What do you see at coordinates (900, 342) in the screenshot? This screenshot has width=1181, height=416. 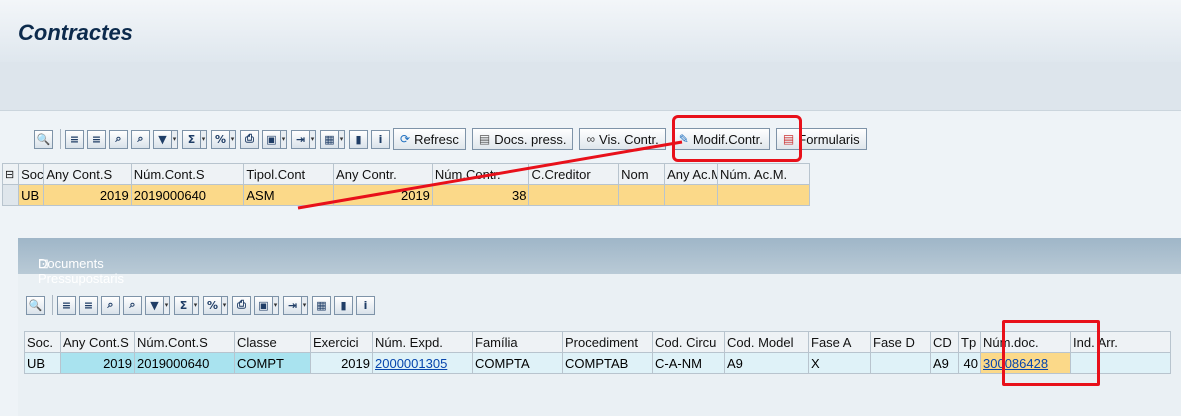 I see `column-header: Fase D` at bounding box center [900, 342].